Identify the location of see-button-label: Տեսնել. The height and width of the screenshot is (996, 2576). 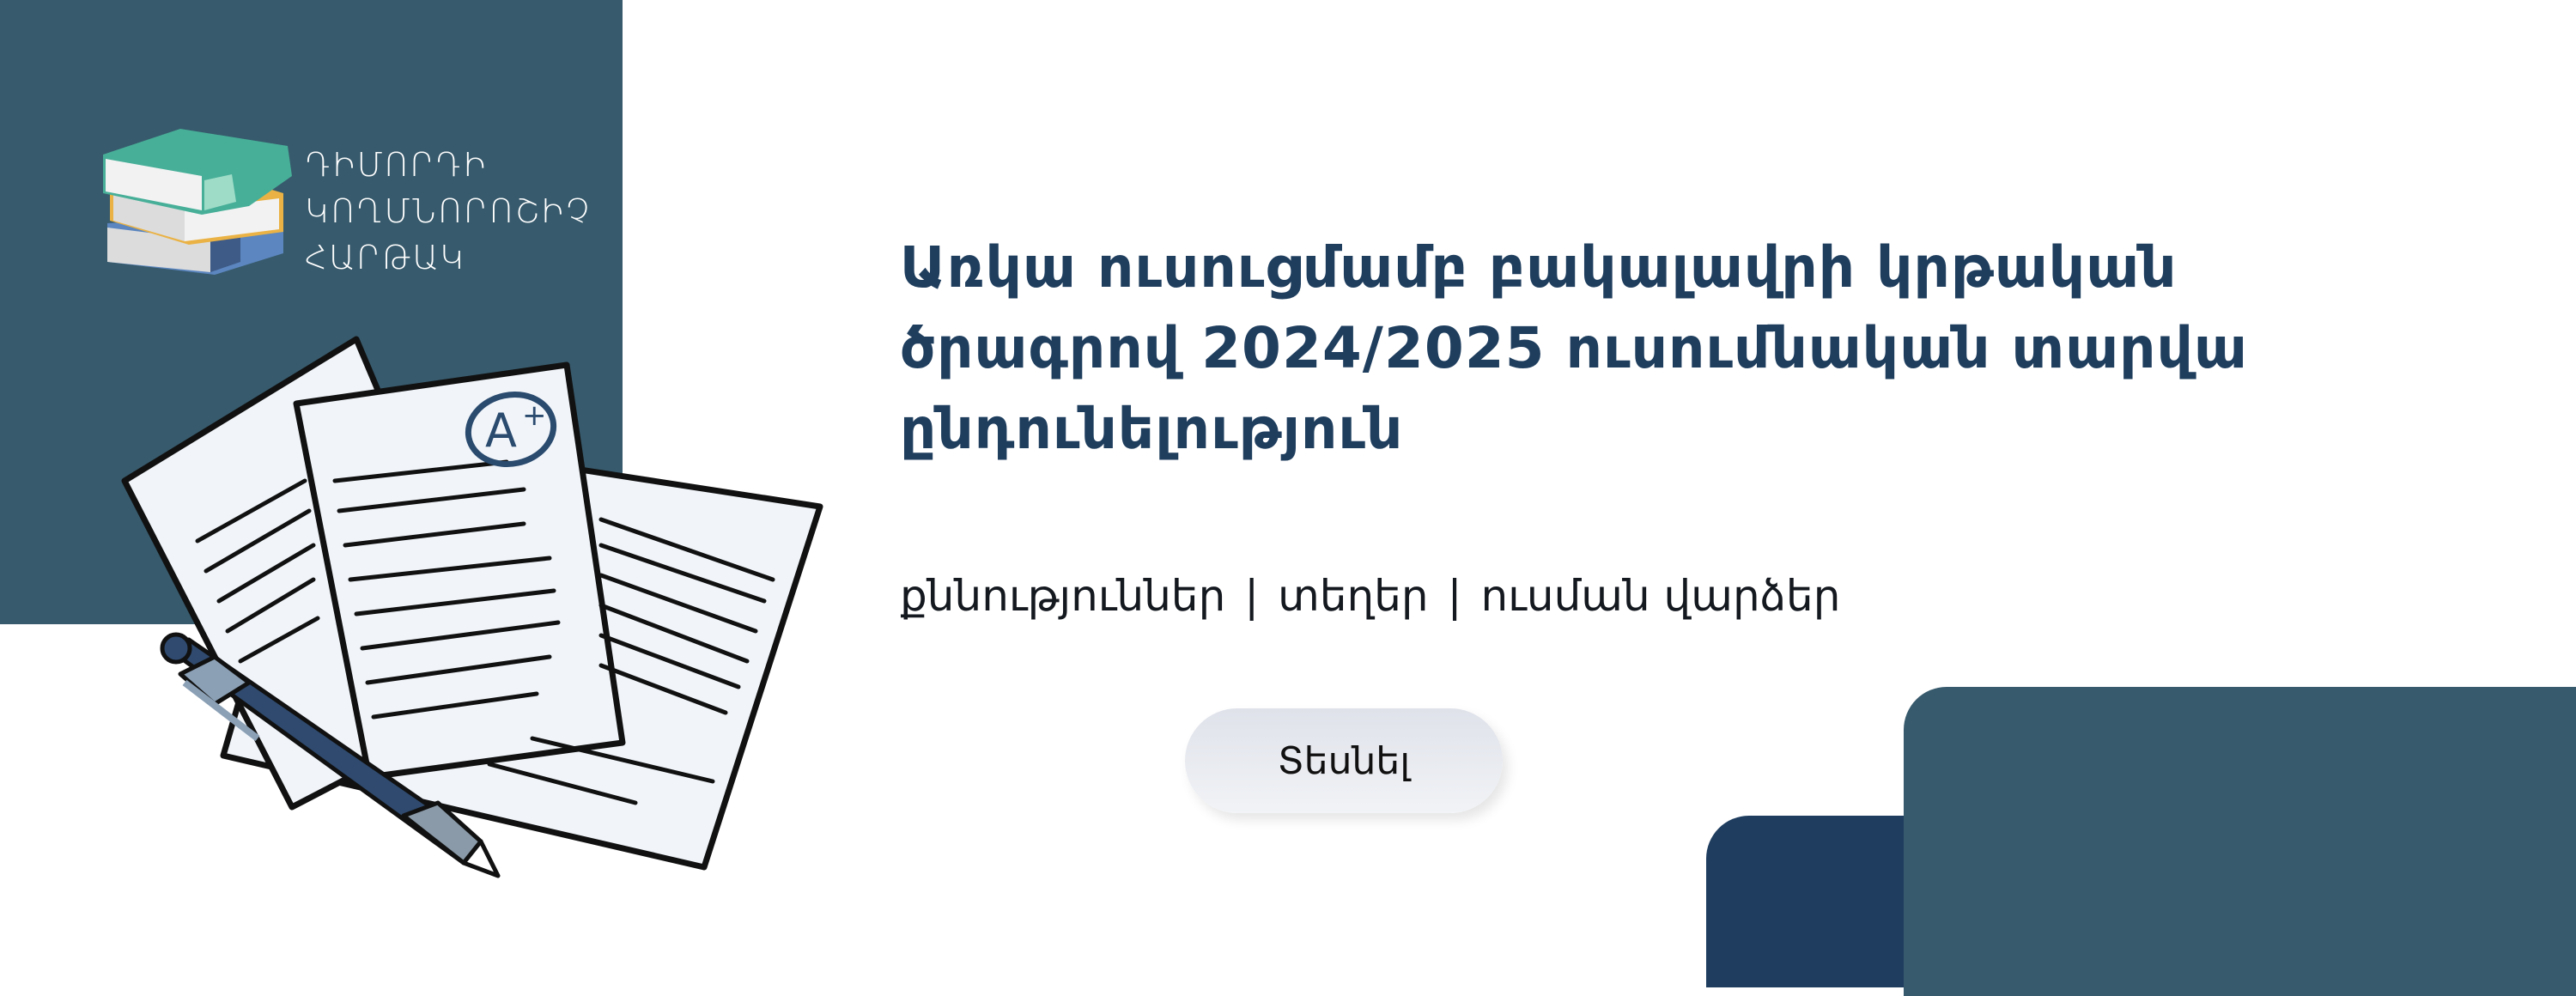
(1344, 760).